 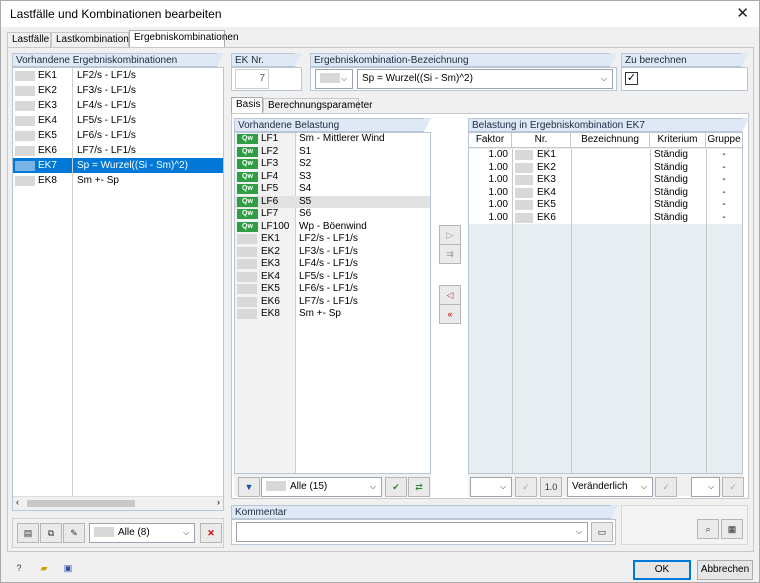 I want to click on ek-nr-input: 7, so click(x=252, y=79).